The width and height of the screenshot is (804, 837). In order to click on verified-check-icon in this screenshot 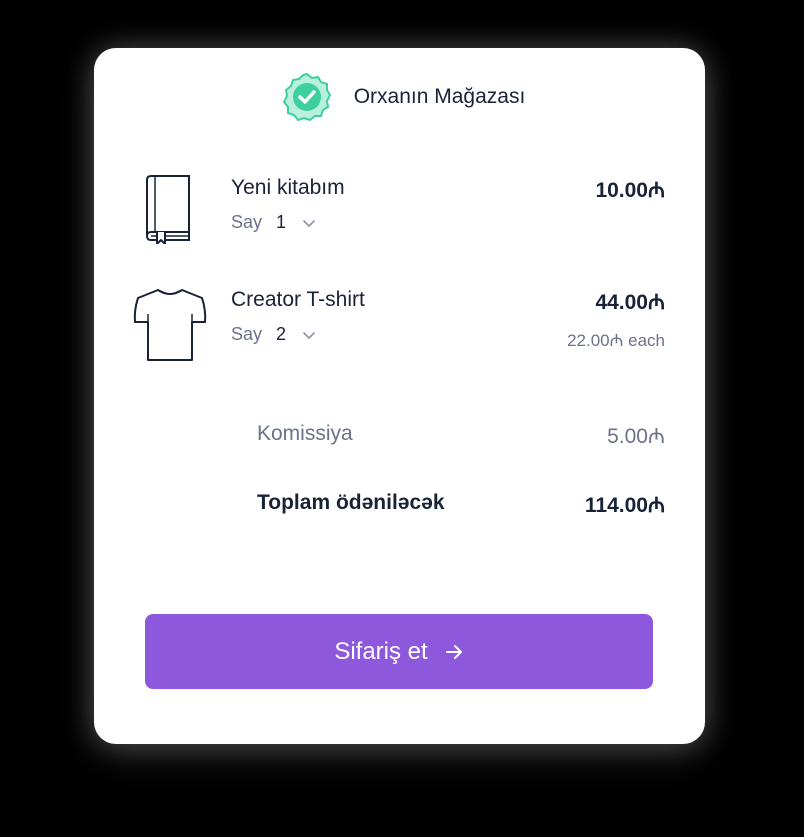, I will do `click(306, 97)`.